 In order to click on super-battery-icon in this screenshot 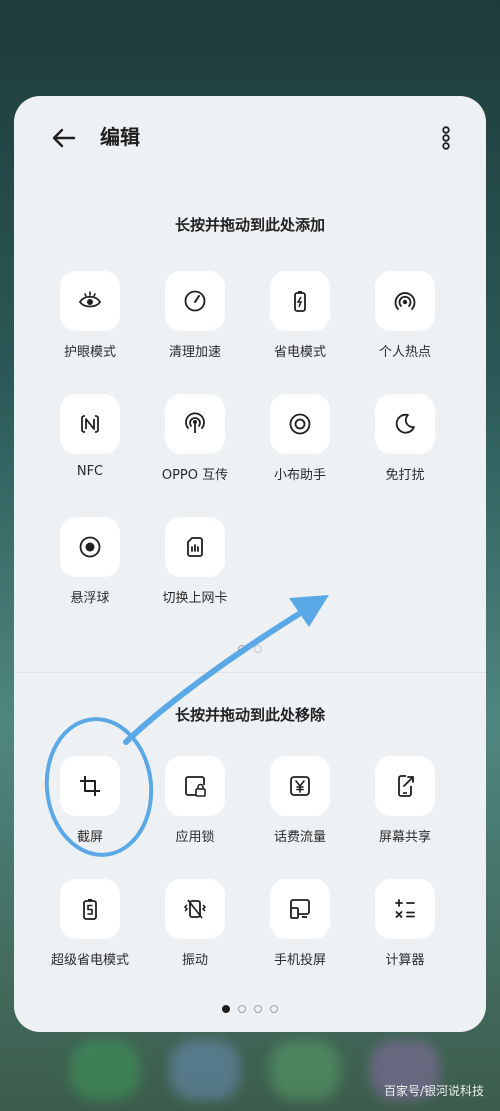, I will do `click(90, 909)`.